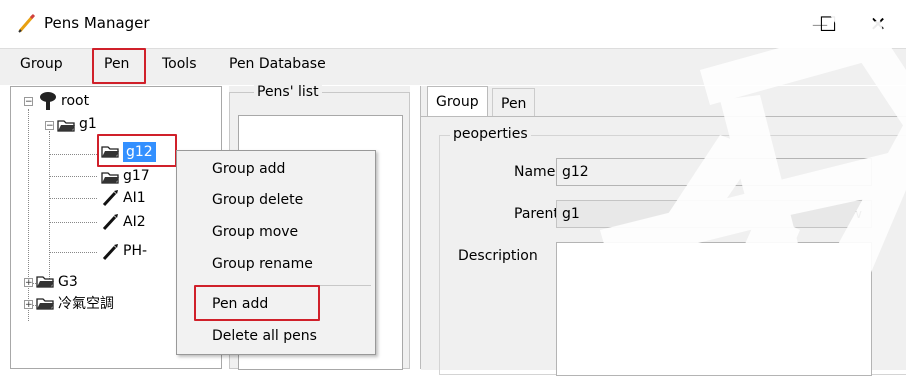 The height and width of the screenshot is (376, 906). I want to click on maximize-icon: ☐, so click(828, 24).